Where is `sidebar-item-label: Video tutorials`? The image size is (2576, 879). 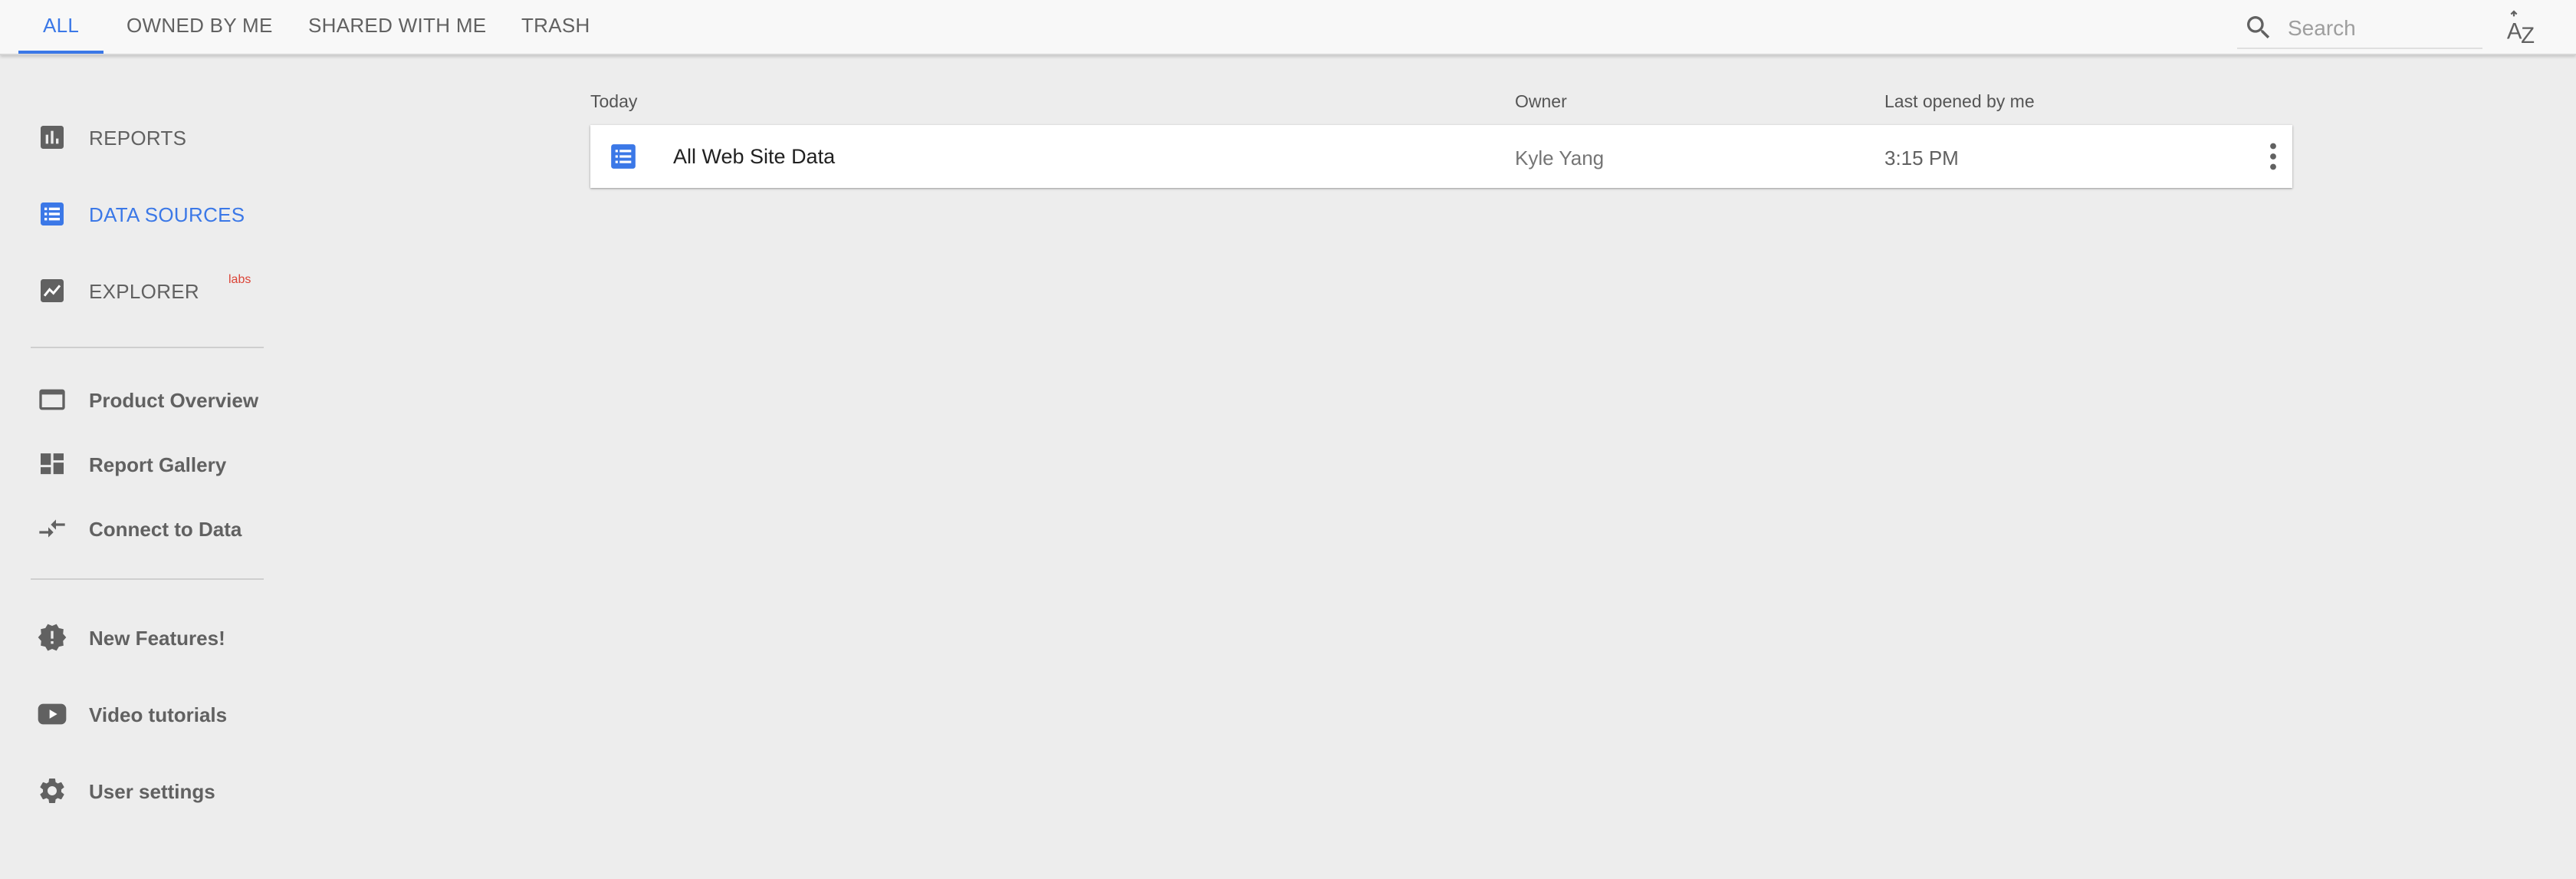
sidebar-item-label: Video tutorials is located at coordinates (159, 714).